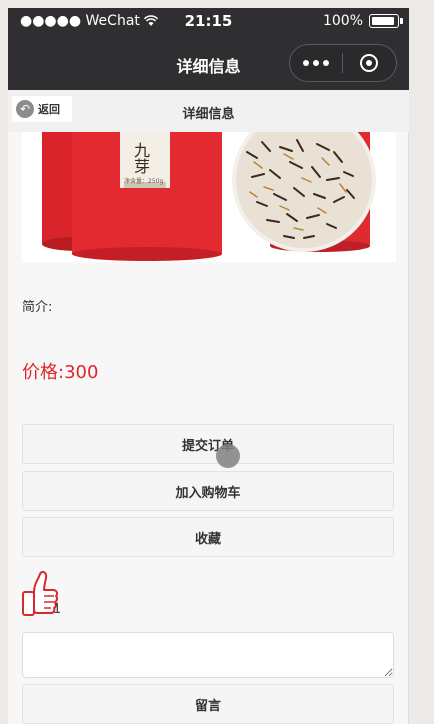  What do you see at coordinates (208, 537) in the screenshot?
I see `favorite-button: 收藏` at bounding box center [208, 537].